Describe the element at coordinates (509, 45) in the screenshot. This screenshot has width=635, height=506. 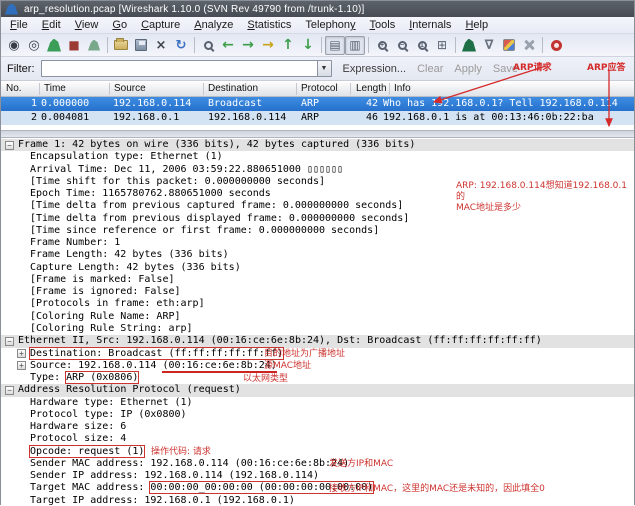
I see `coloring-rules-icon` at that location.